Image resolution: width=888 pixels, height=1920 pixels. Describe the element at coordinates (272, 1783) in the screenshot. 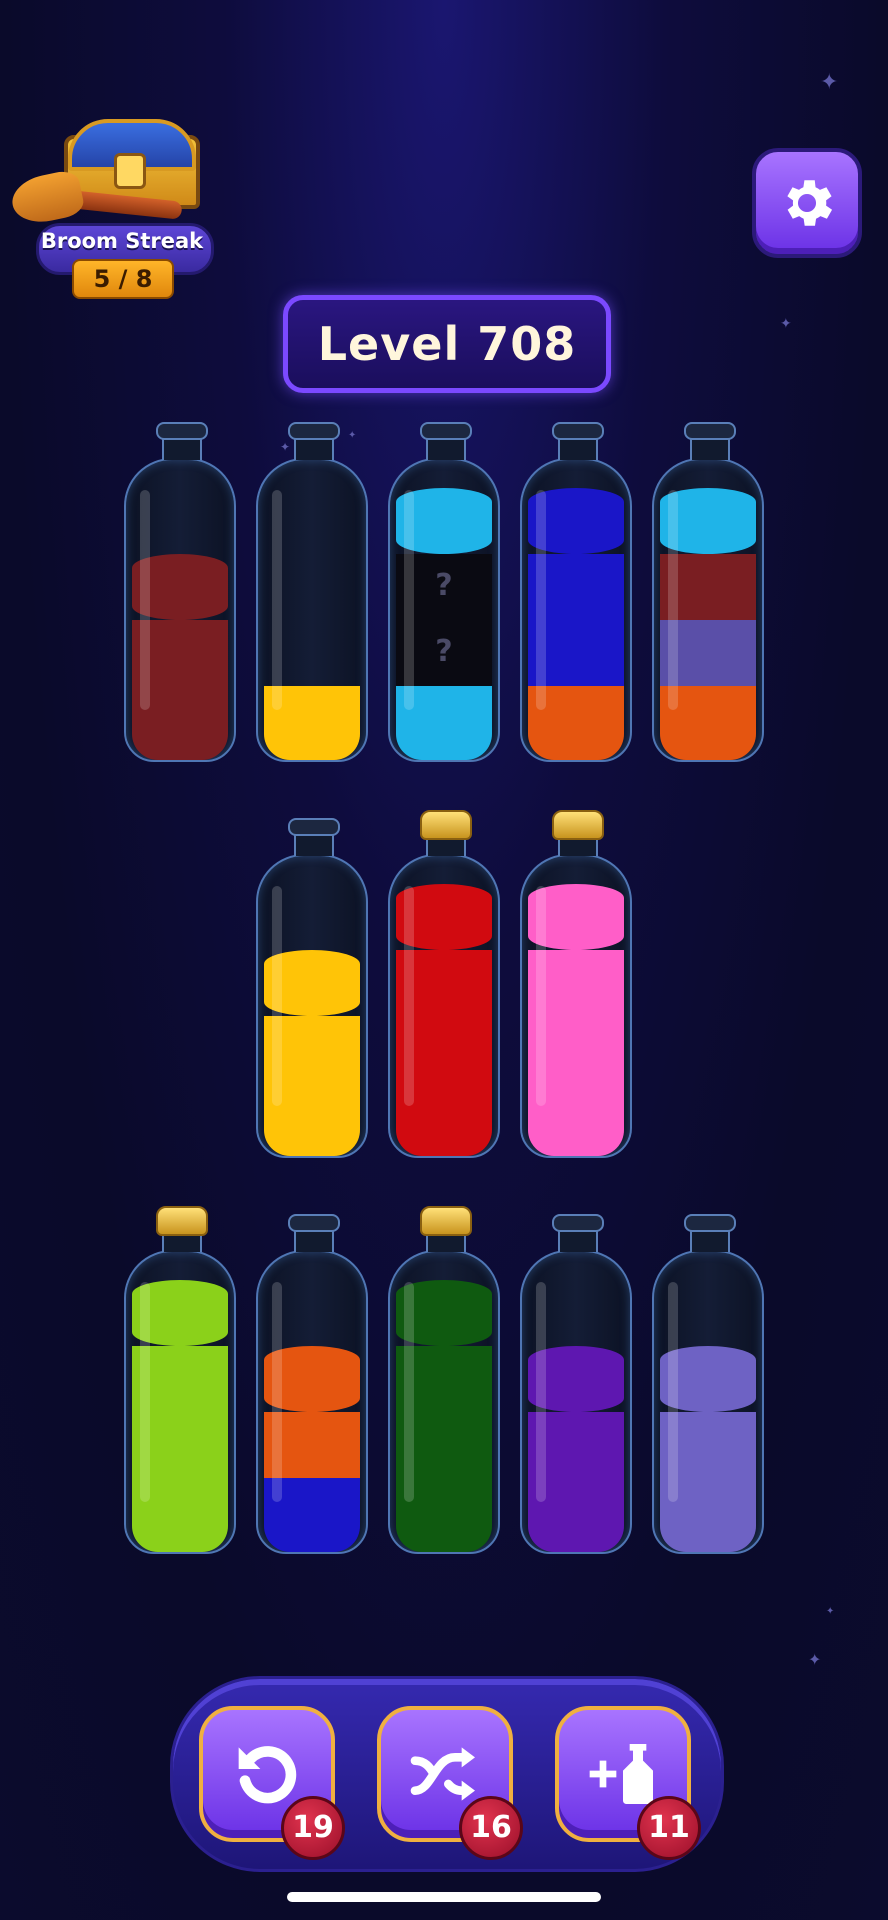

I see `undo-button: 19` at that location.